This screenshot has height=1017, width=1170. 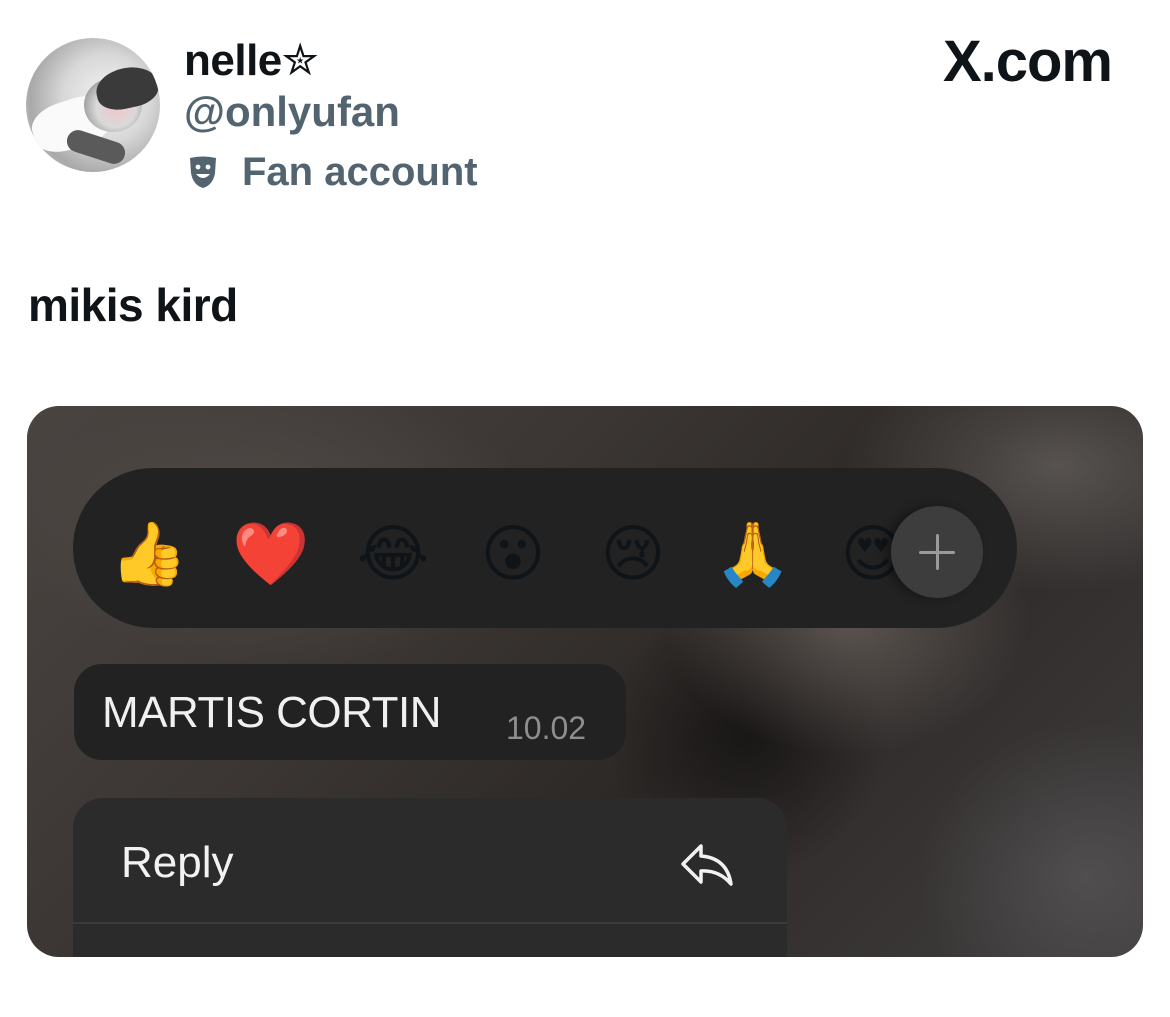 I want to click on surprised-face-emoji: 😮, so click(x=513, y=554).